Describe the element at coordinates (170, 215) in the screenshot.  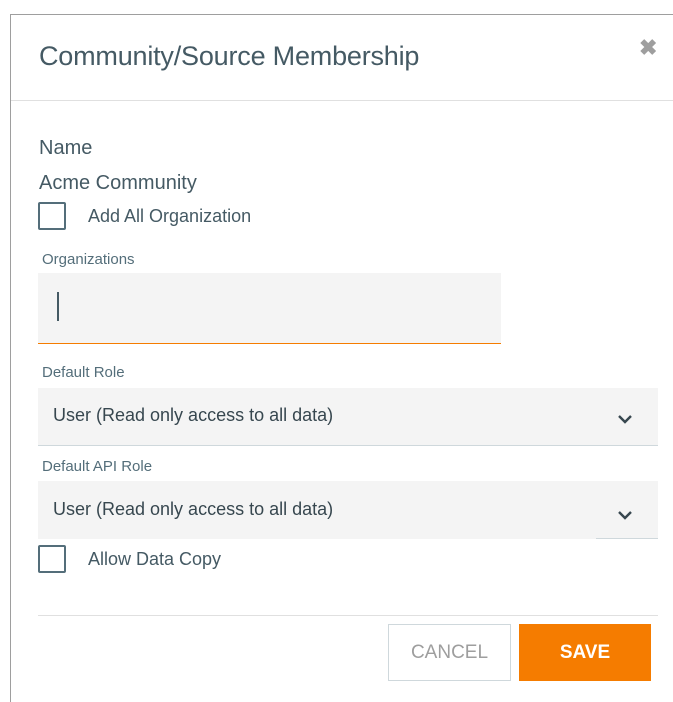
I see `add-all-organization-label: Add All Organization` at that location.